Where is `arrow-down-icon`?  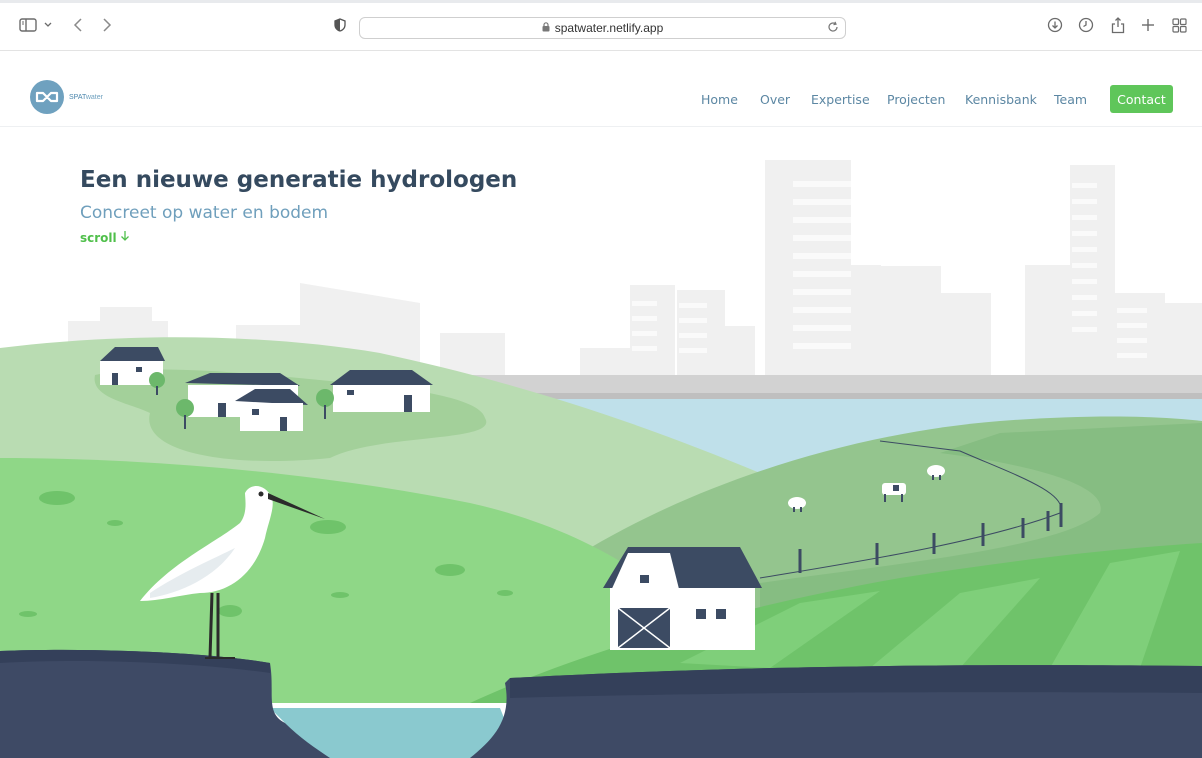 arrow-down-icon is located at coordinates (125, 237).